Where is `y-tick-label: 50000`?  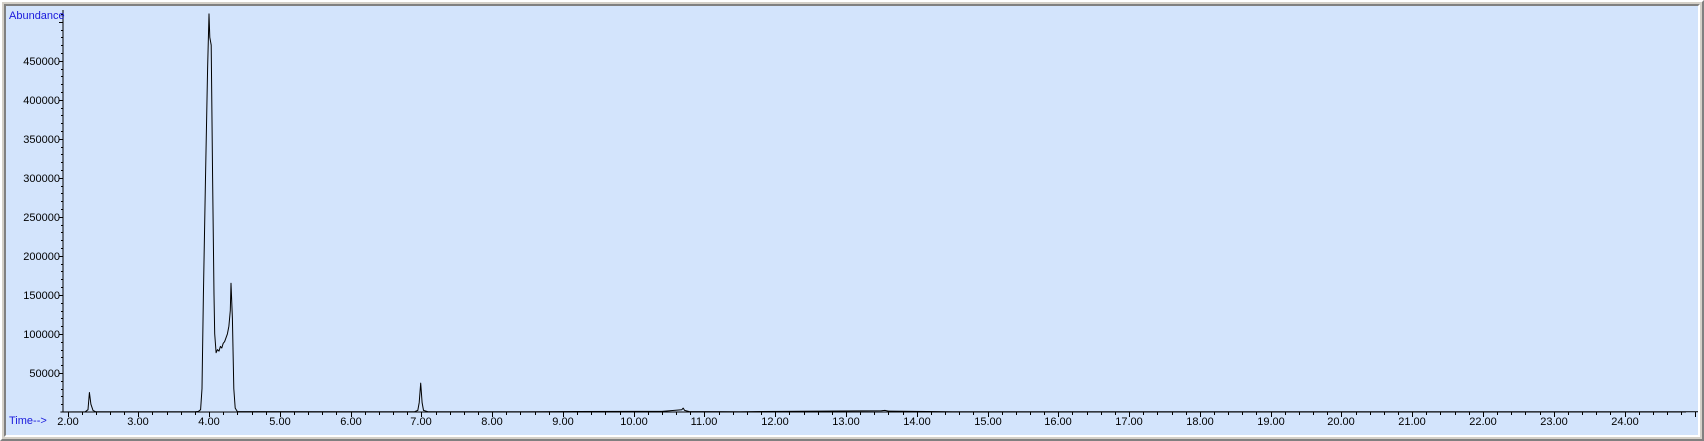 y-tick-label: 50000 is located at coordinates (44, 374).